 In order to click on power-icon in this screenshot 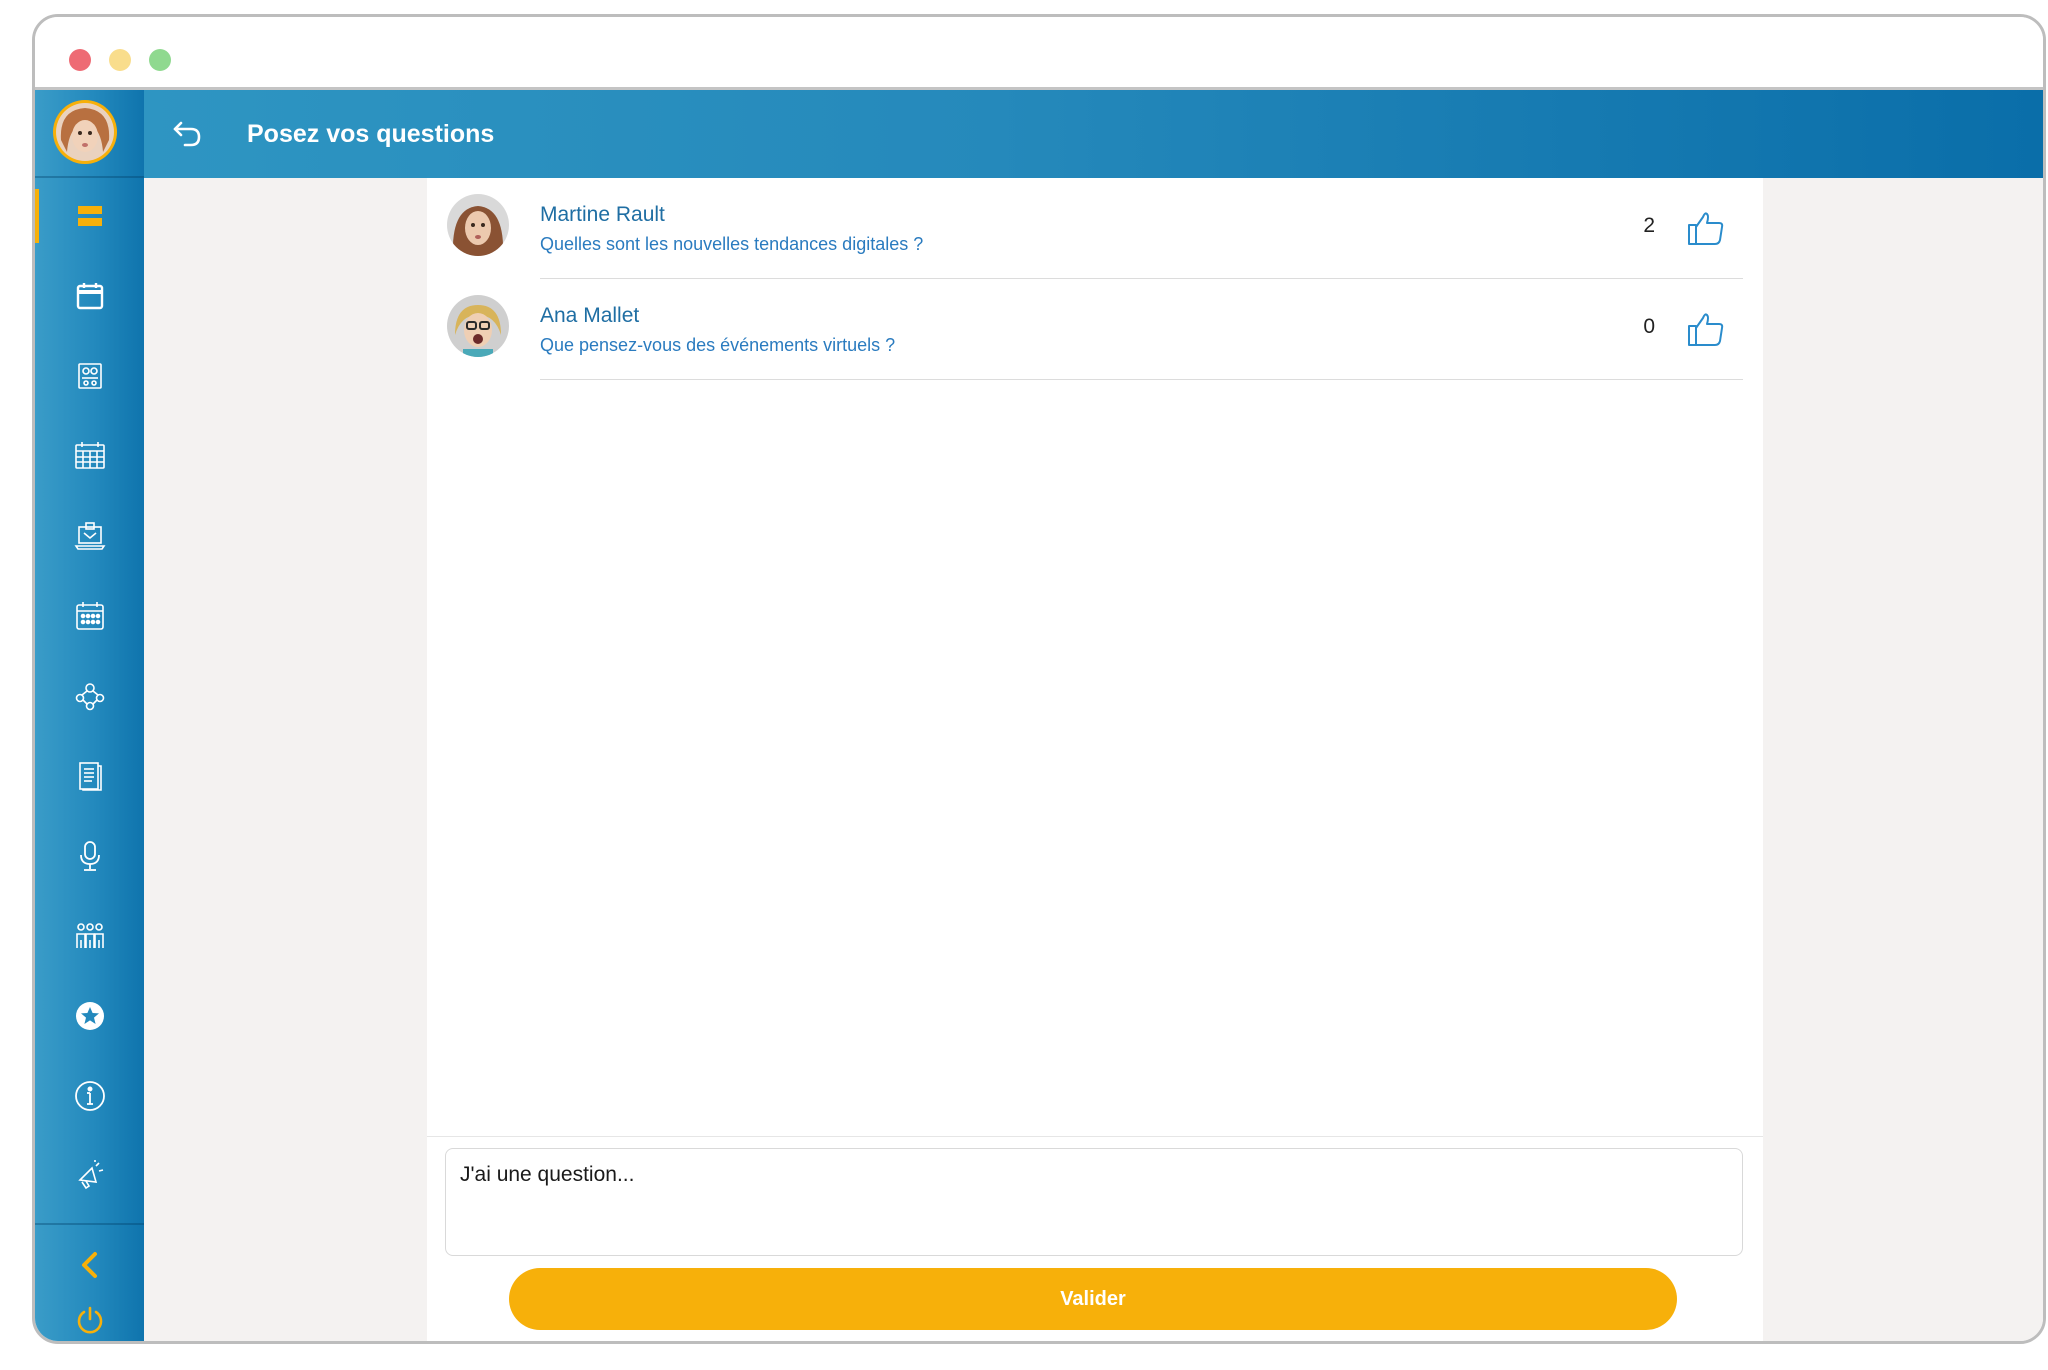, I will do `click(89, 1320)`.